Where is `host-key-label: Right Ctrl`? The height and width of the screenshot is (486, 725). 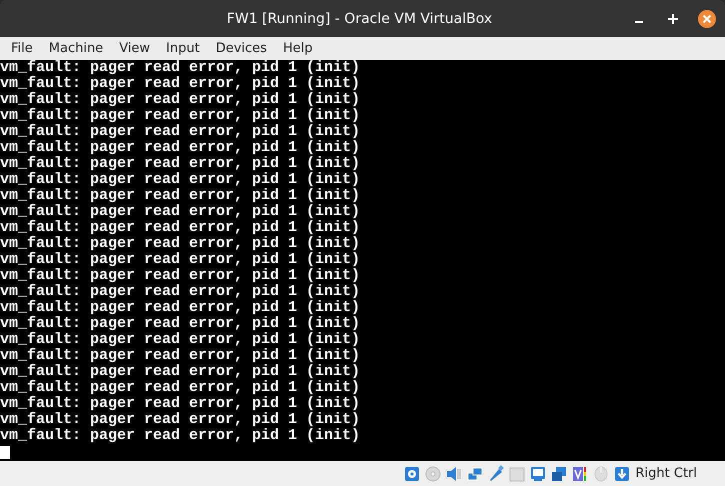 host-key-label: Right Ctrl is located at coordinates (666, 473).